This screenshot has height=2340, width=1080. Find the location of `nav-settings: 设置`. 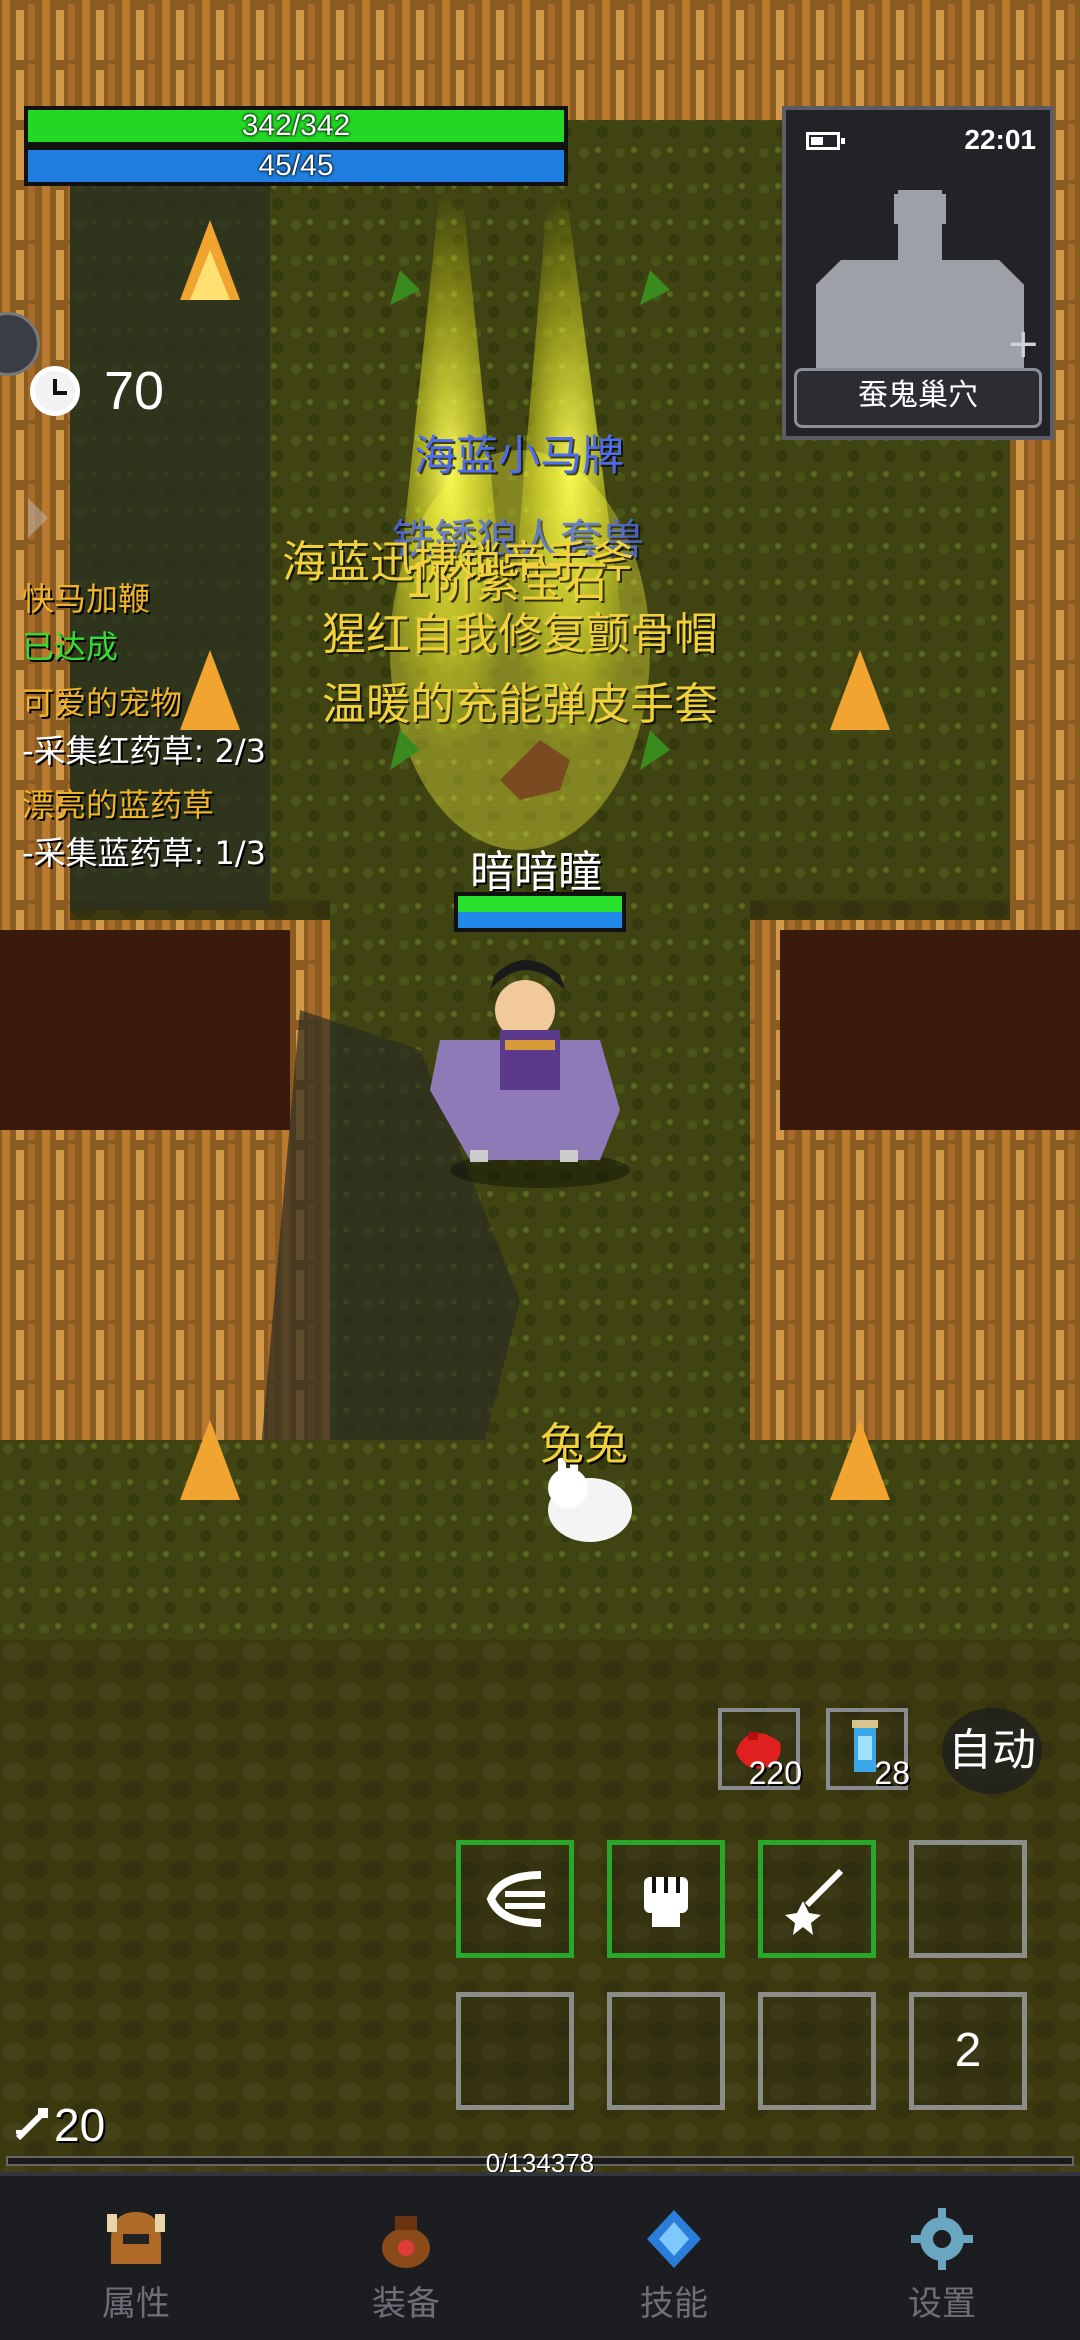

nav-settings: 设置 is located at coordinates (942, 2265).